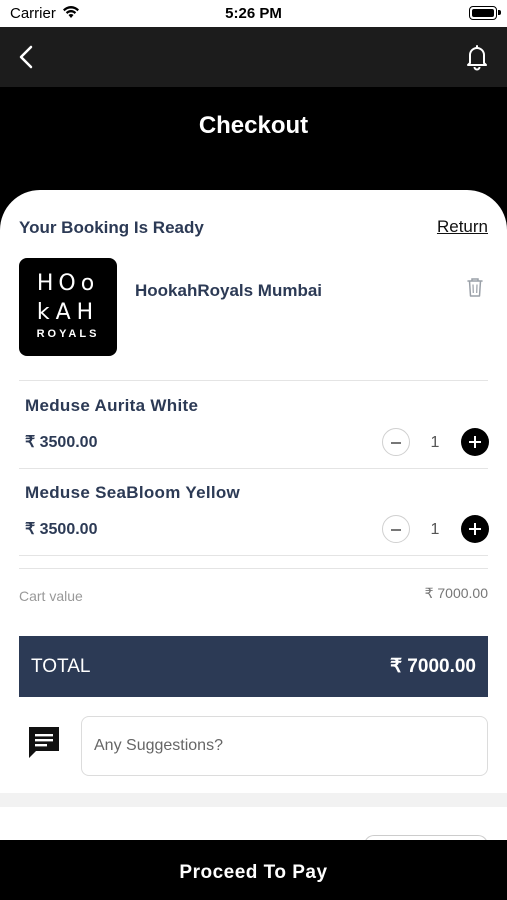  Describe the element at coordinates (111, 227) in the screenshot. I see `booking-status-heading: Your Booking Is Ready` at that location.